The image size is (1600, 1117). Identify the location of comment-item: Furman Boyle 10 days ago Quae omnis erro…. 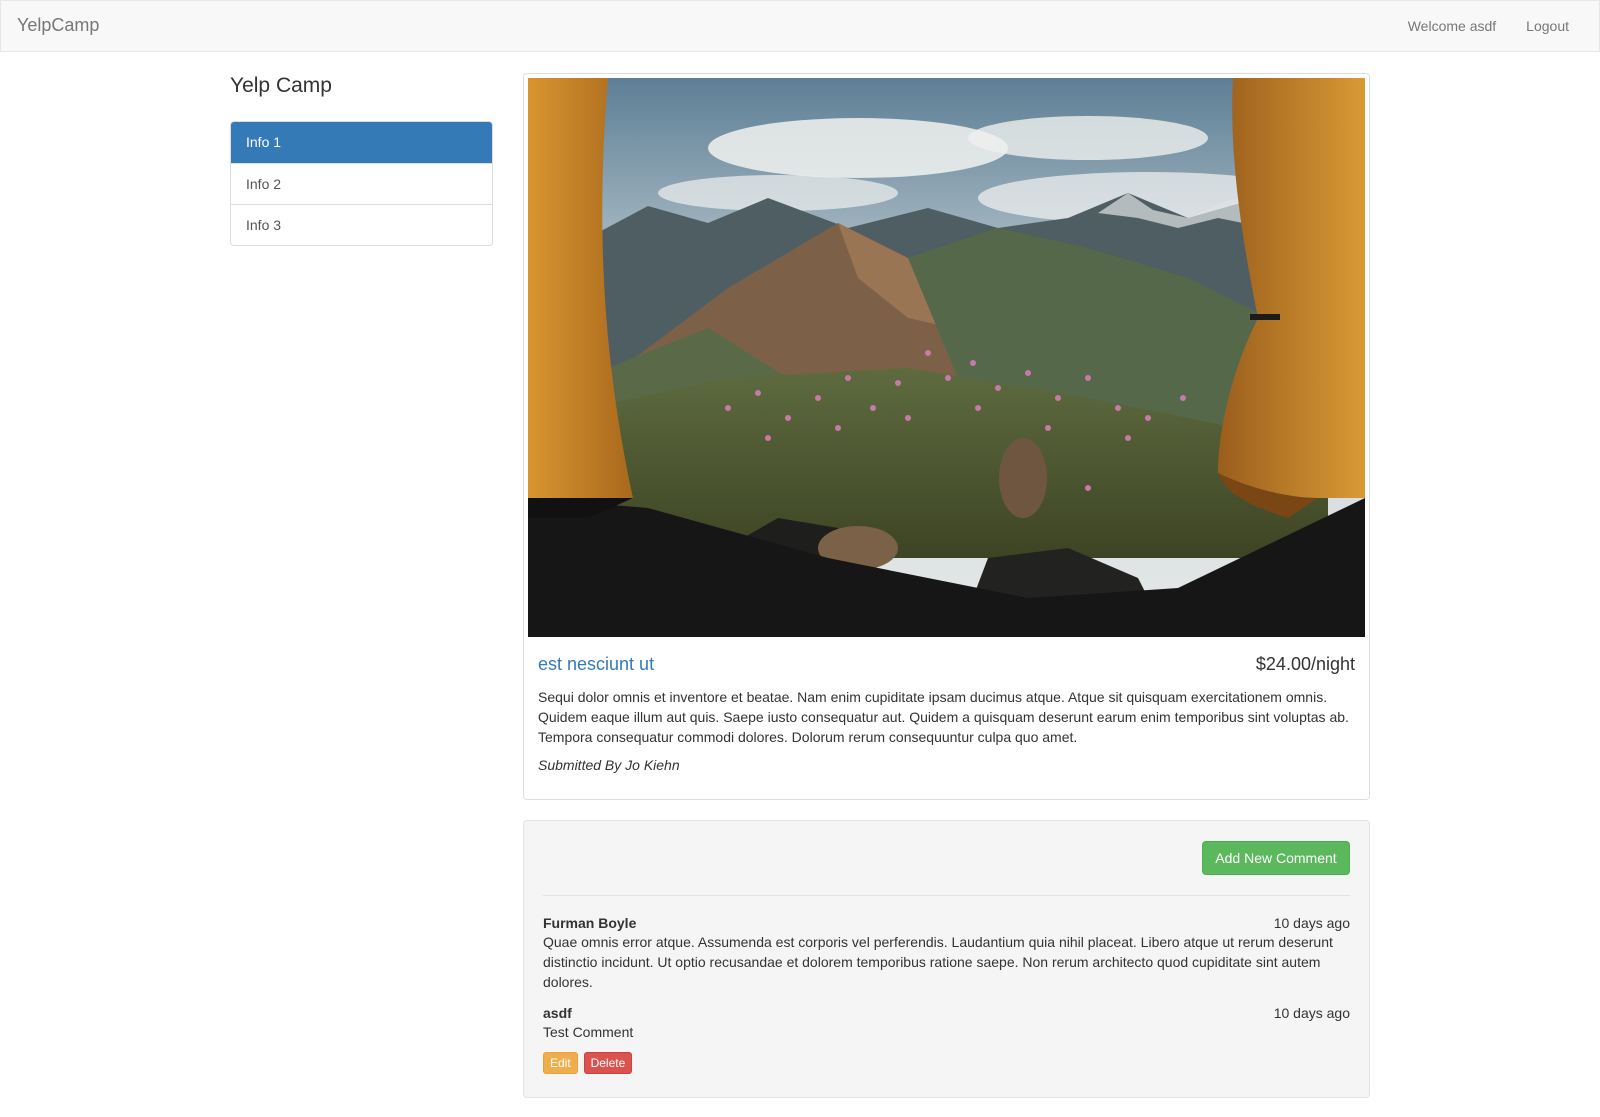
(946, 953).